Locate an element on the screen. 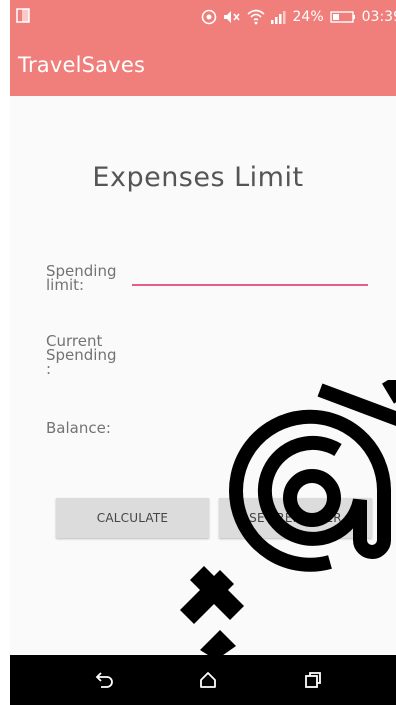 The height and width of the screenshot is (705, 396). balance-label: Balance: is located at coordinates (78, 428).